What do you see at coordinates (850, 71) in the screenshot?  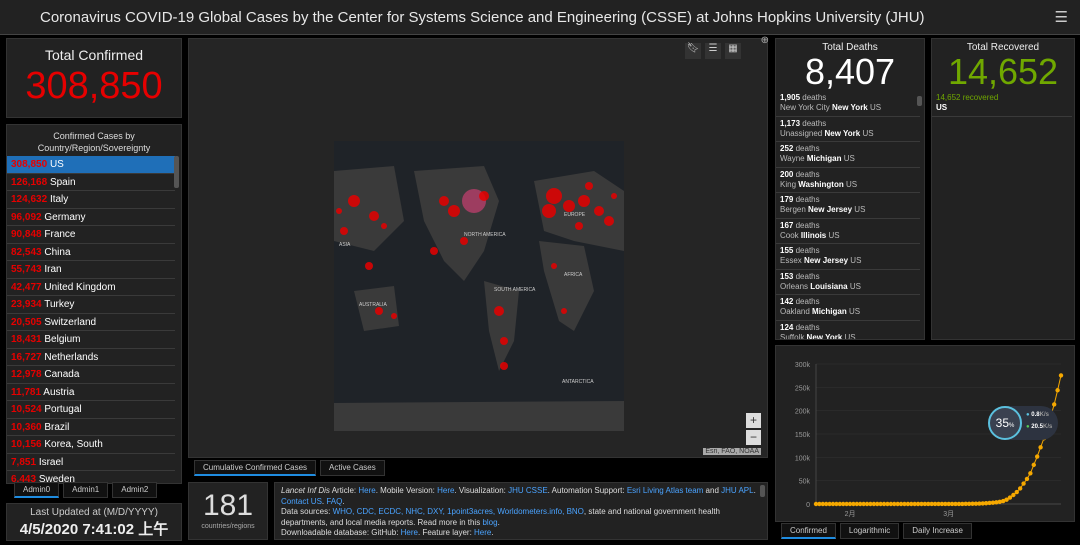 I see `total-deaths-value: 8,407` at bounding box center [850, 71].